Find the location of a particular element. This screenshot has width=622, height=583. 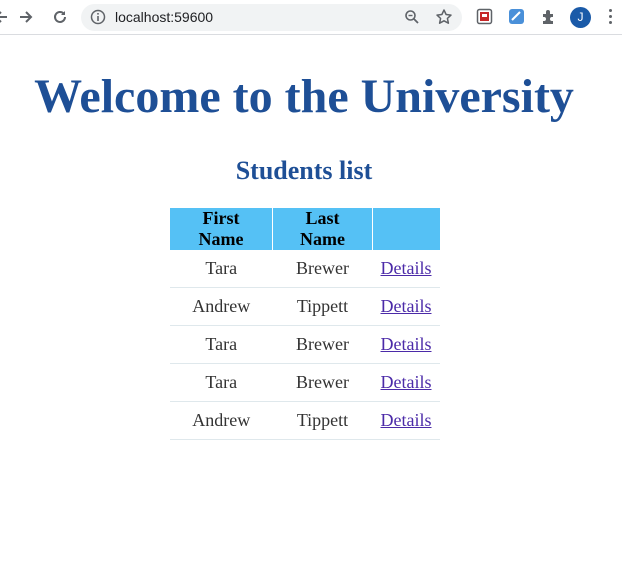

browser-toolbar: localhost:59600 J is located at coordinates (311, 17).